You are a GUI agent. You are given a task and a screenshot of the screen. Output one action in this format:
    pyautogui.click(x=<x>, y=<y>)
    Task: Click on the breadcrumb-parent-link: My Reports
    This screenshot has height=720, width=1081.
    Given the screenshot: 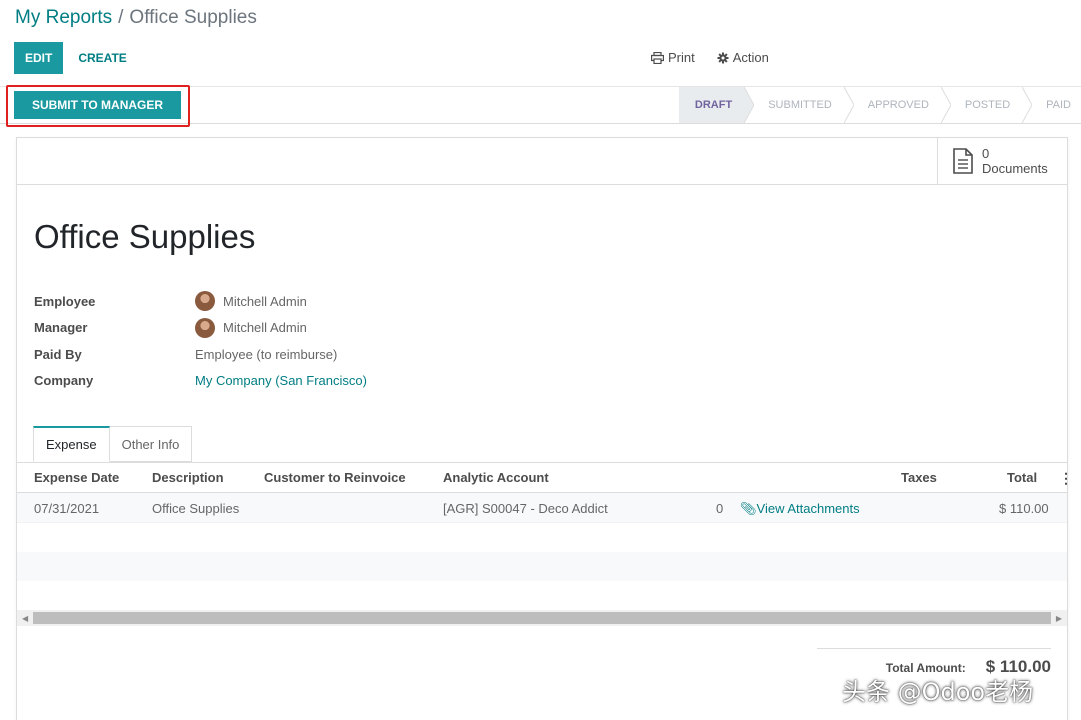 What is the action you would take?
    pyautogui.click(x=63, y=17)
    